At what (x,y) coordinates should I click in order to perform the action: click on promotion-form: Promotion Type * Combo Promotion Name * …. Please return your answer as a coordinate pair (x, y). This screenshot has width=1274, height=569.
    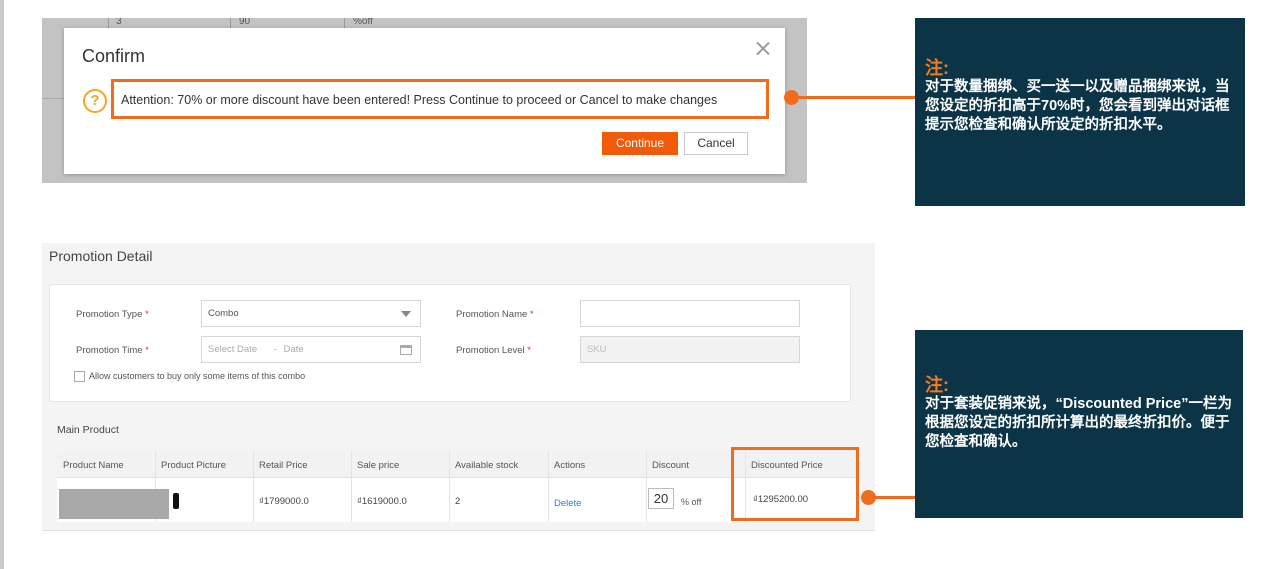
    Looking at the image, I should click on (450, 343).